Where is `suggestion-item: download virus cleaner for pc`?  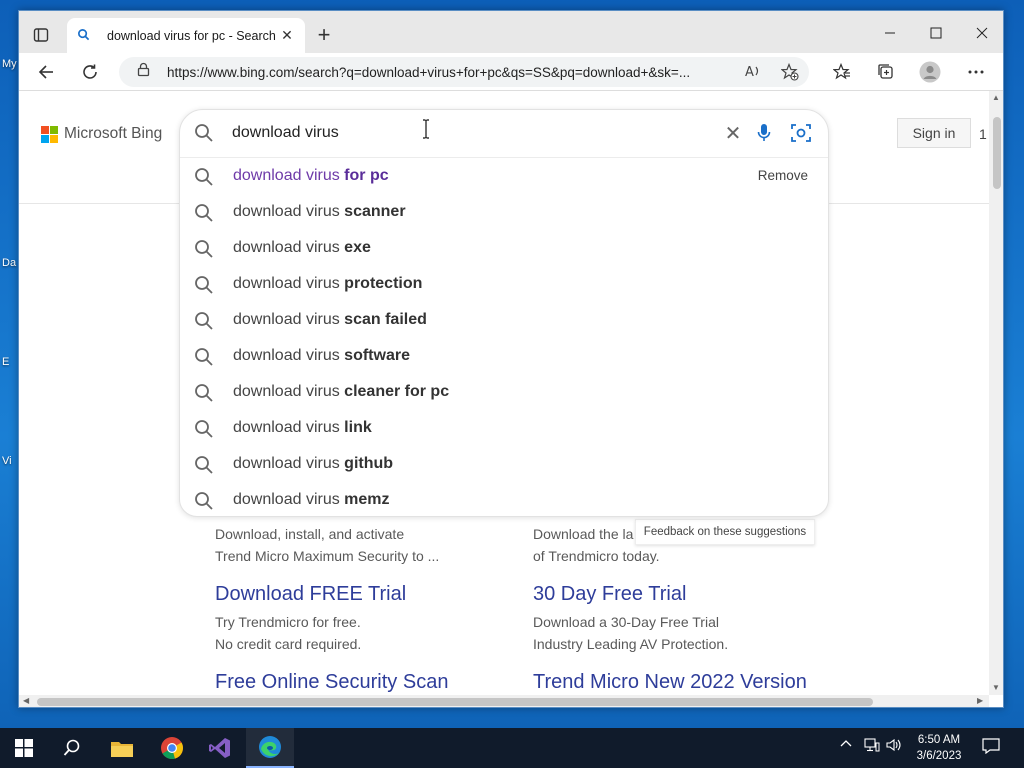
suggestion-item: download virus cleaner for pc is located at coordinates (504, 392).